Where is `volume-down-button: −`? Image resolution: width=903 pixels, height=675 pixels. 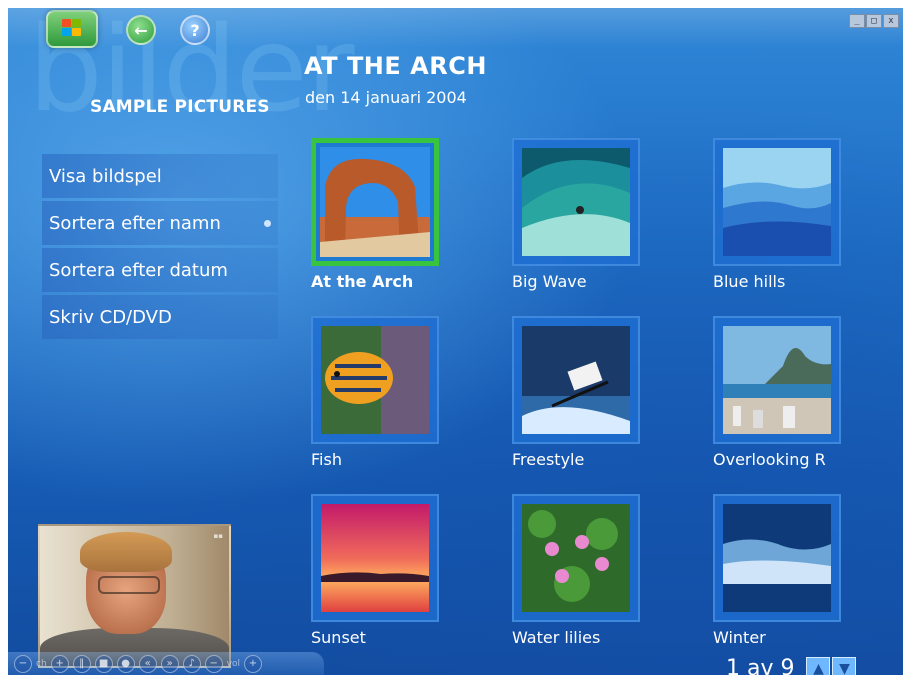 volume-down-button: − is located at coordinates (213, 663).